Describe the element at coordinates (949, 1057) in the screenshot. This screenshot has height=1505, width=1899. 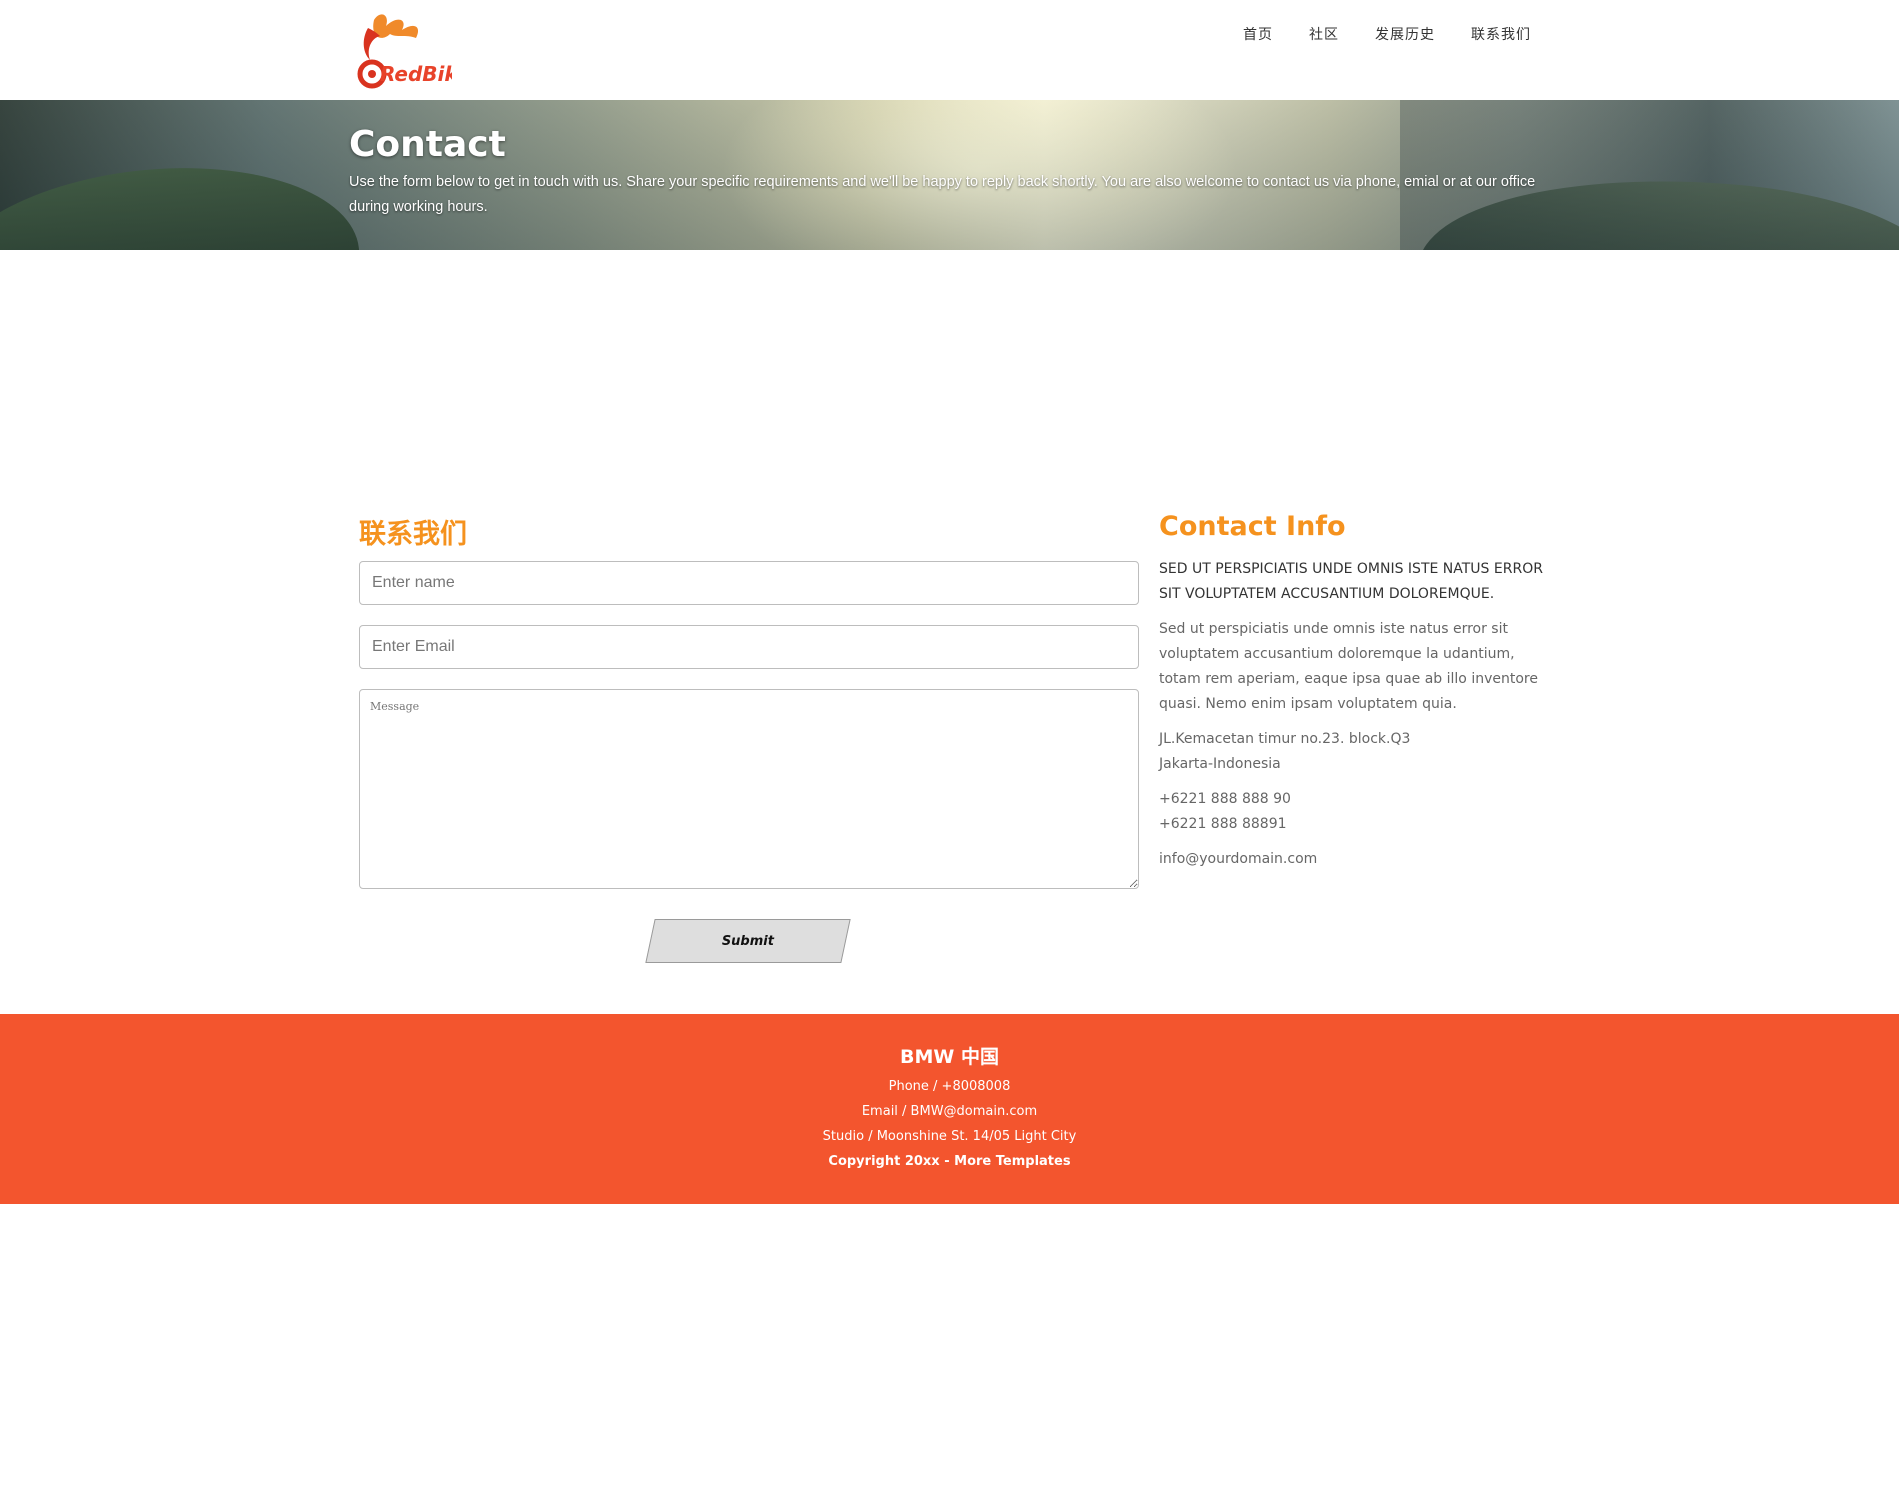
I see `footer-brand: BMW 中国` at that location.